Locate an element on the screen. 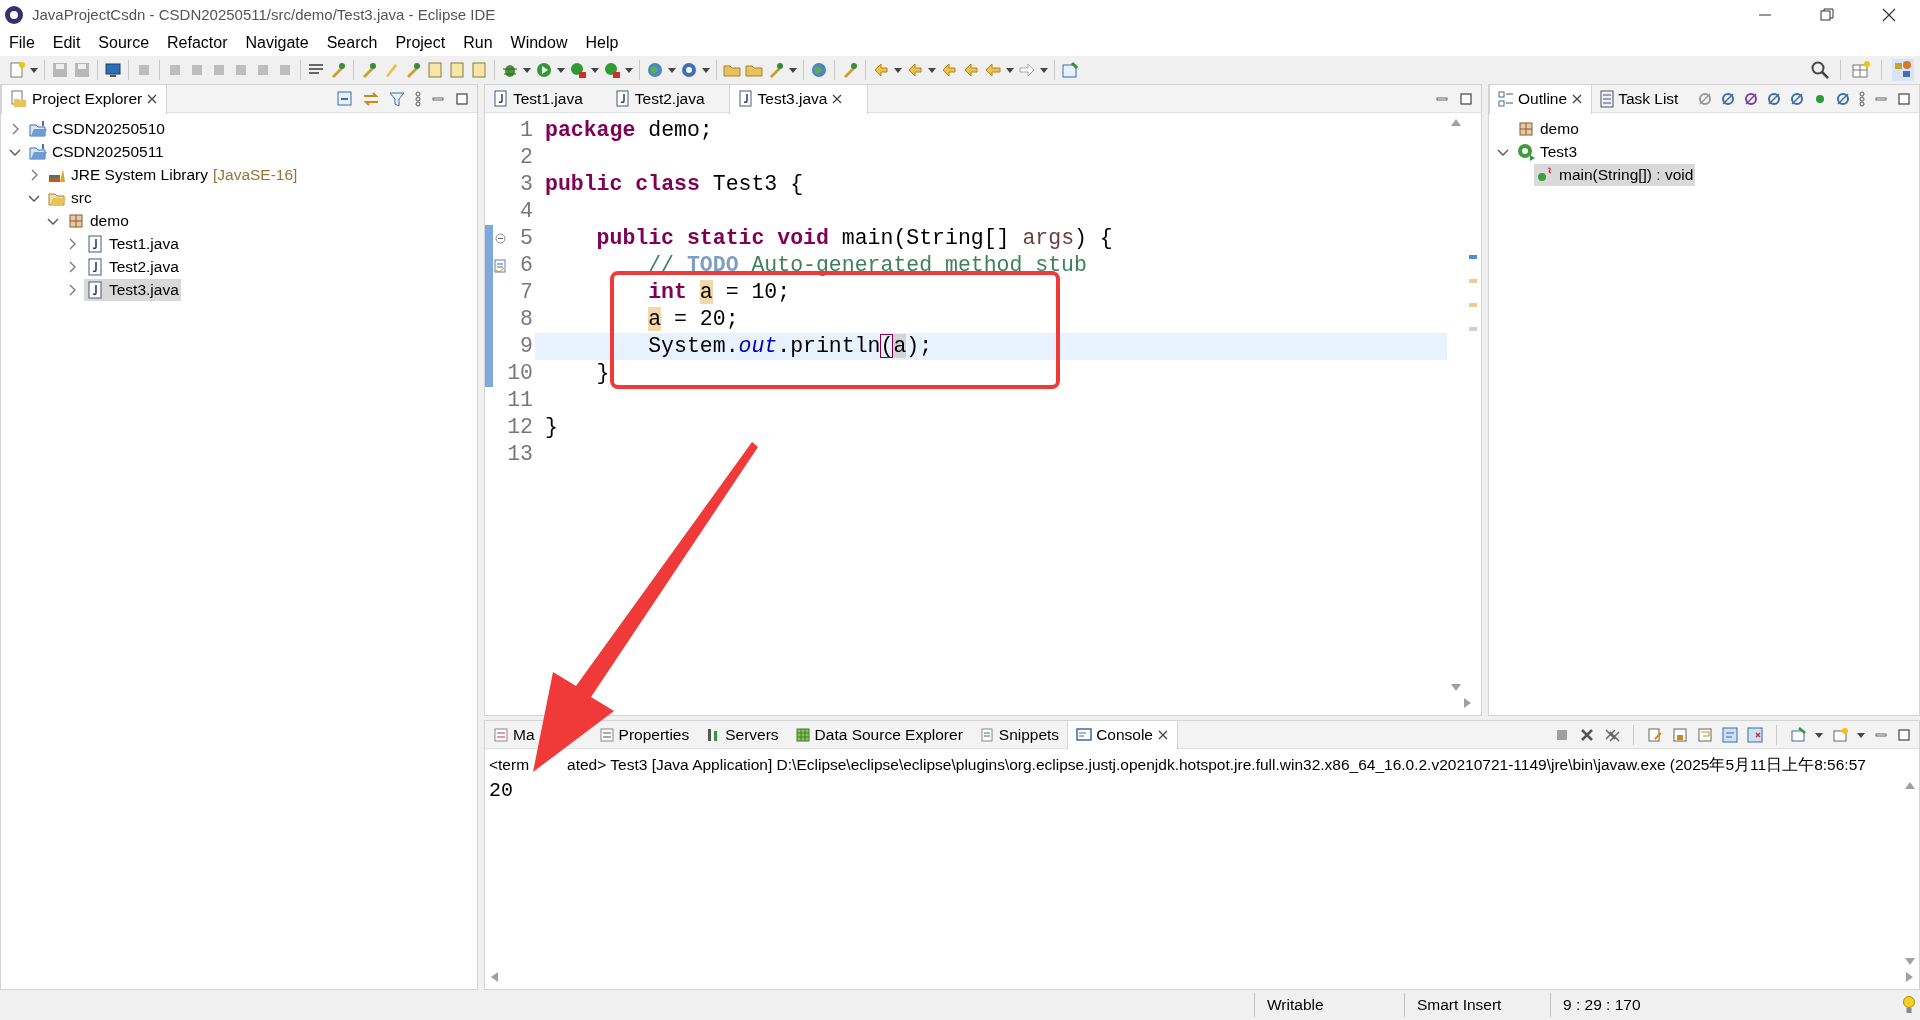  status-text: Writable is located at coordinates (1329, 1005).